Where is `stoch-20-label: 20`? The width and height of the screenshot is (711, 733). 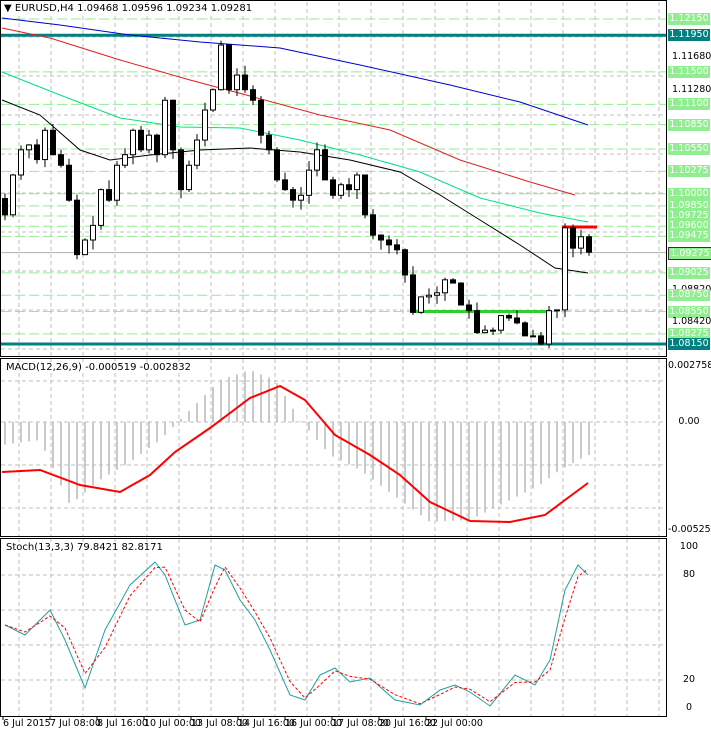
stoch-20-label: 20 is located at coordinates (689, 679).